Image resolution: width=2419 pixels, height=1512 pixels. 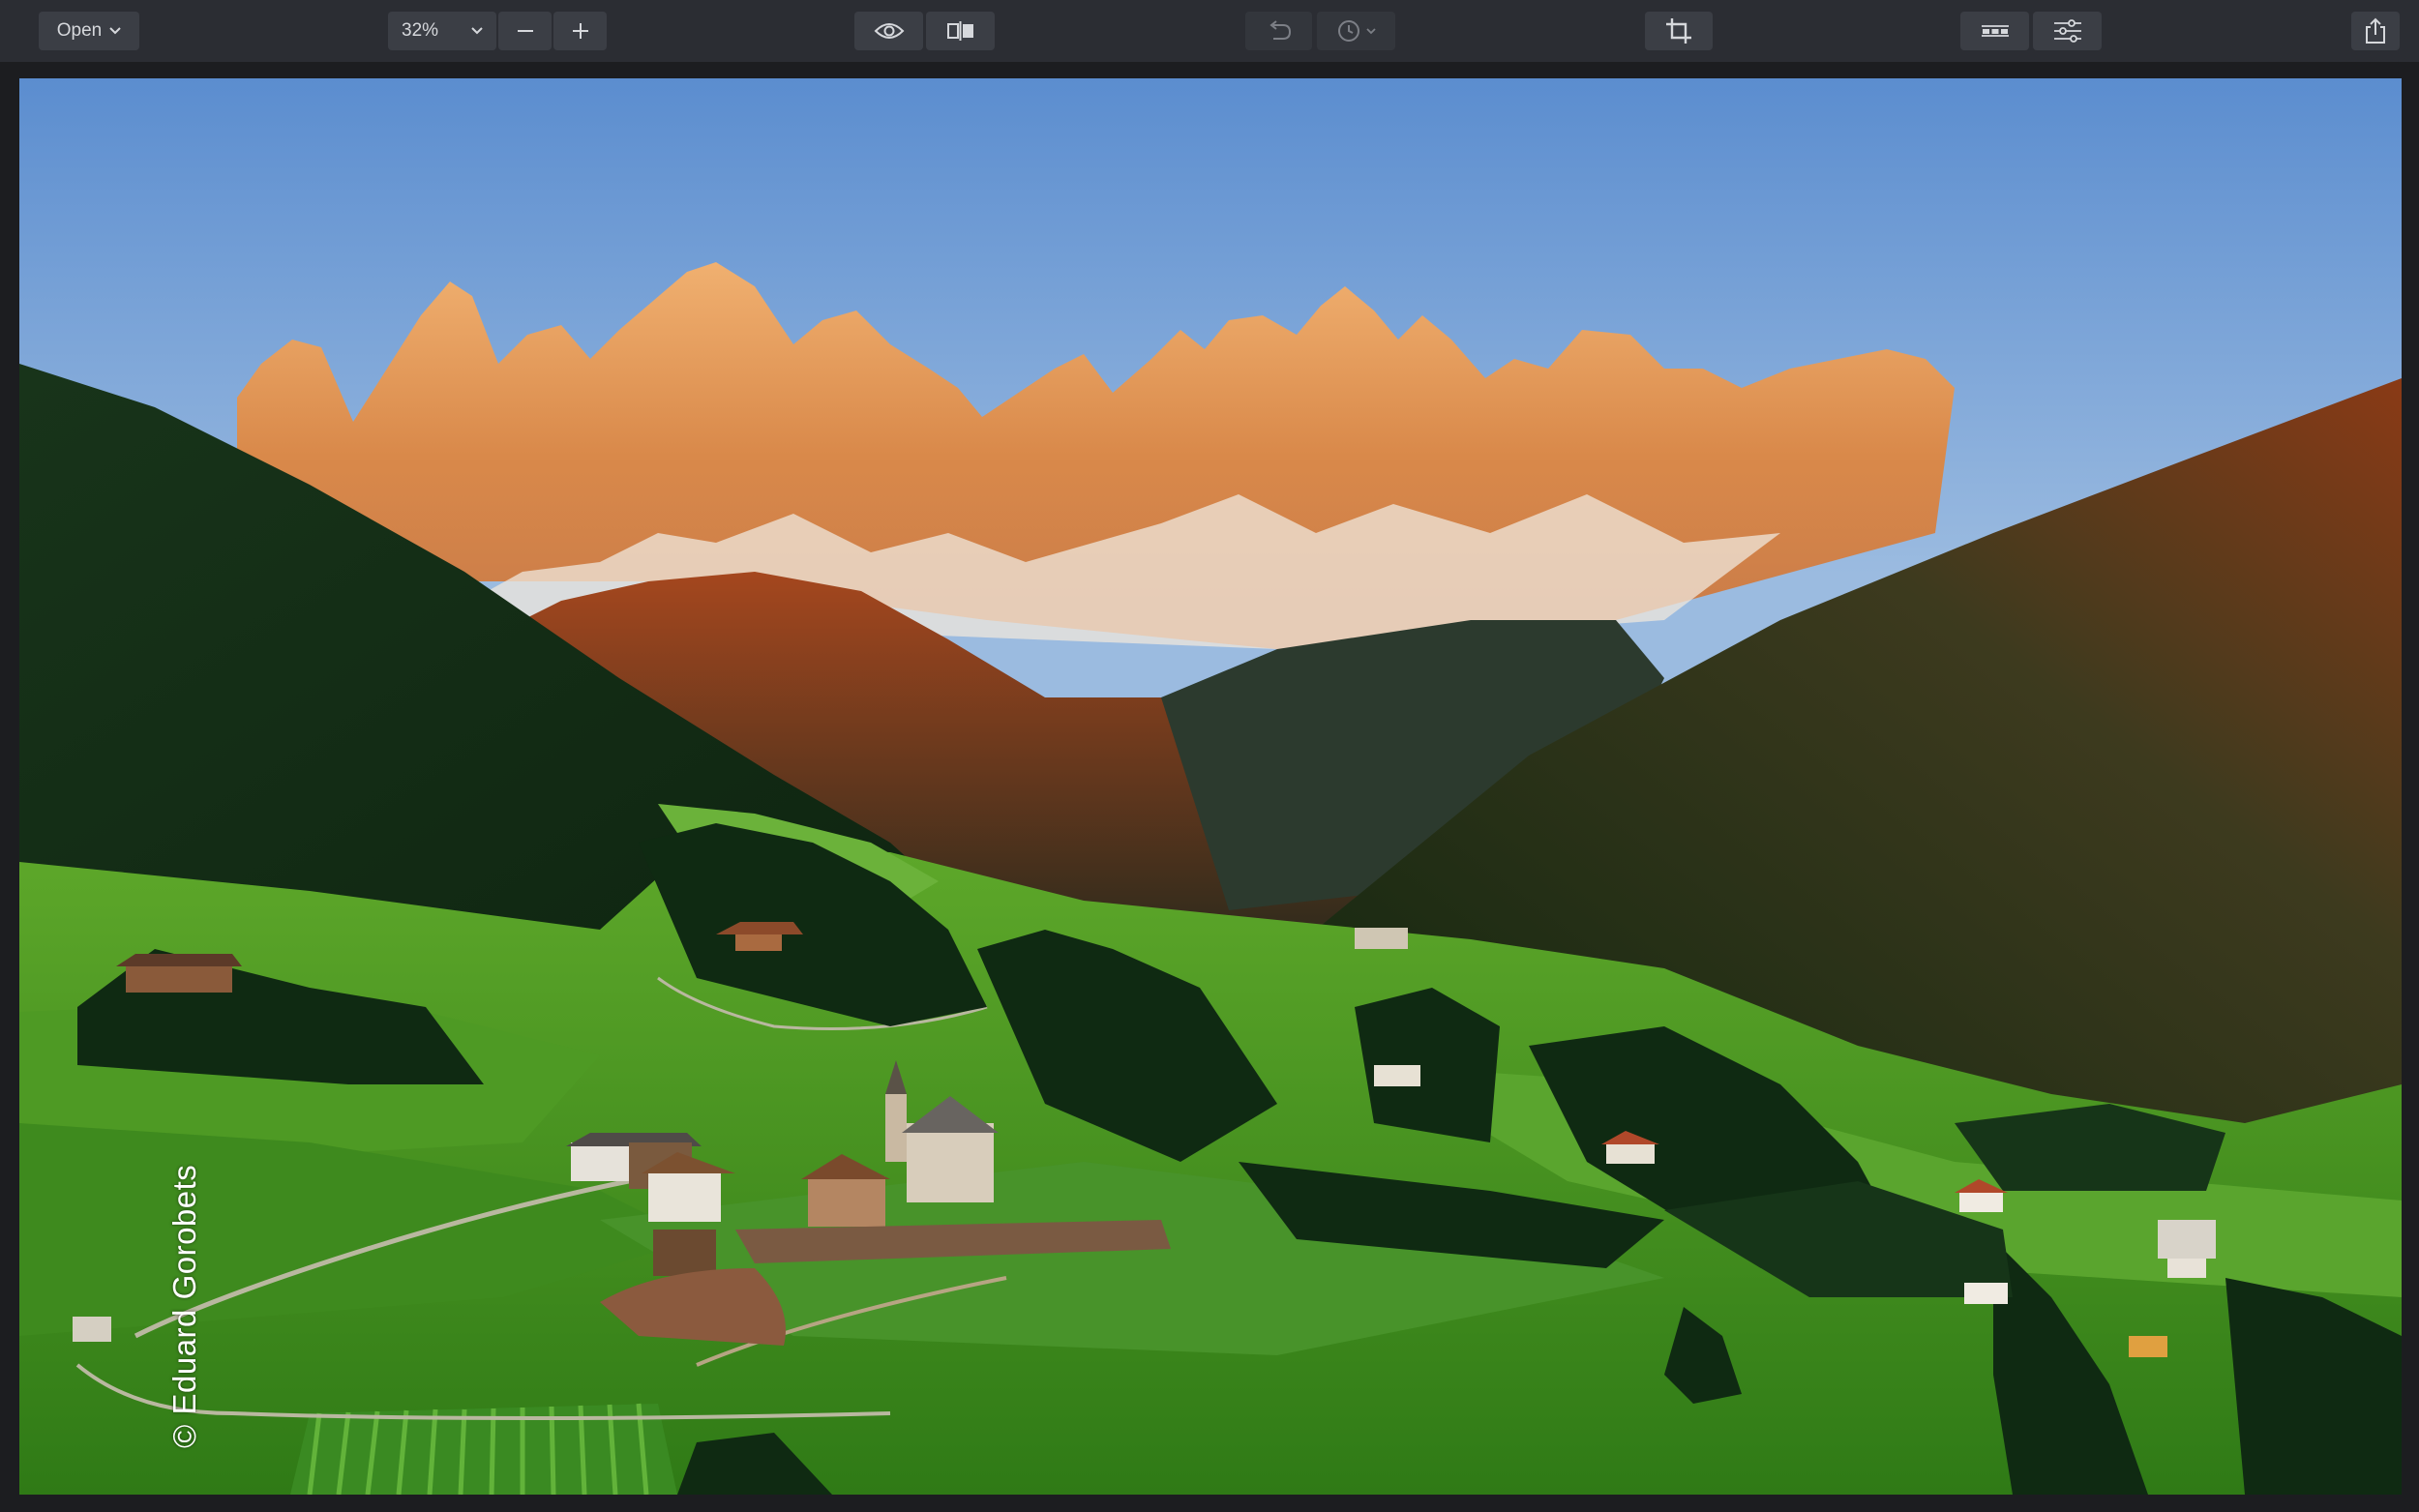 I want to click on minus-icon, so click(x=526, y=31).